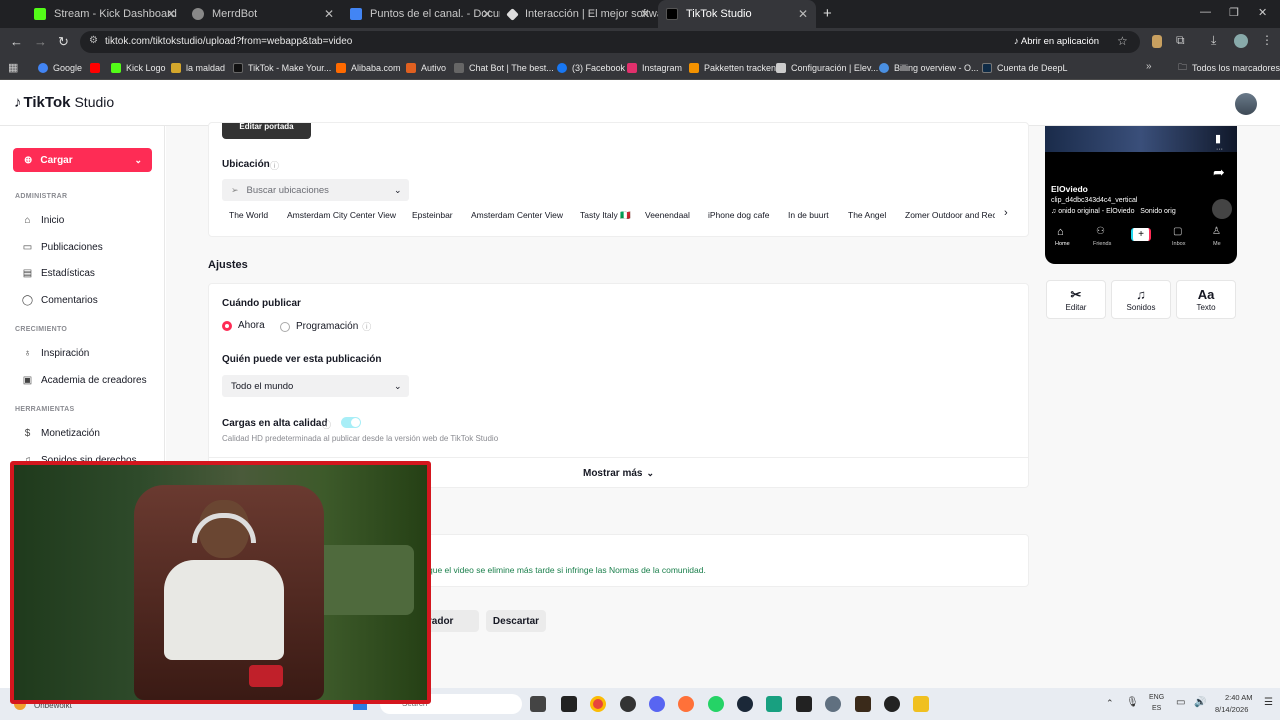 The image size is (1280, 720). What do you see at coordinates (1268, 702) in the screenshot?
I see `notification-icon: ☰` at bounding box center [1268, 702].